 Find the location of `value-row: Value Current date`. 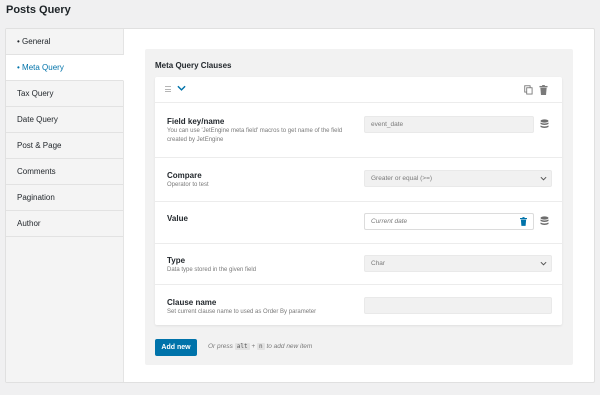

value-row: Value Current date is located at coordinates (358, 223).